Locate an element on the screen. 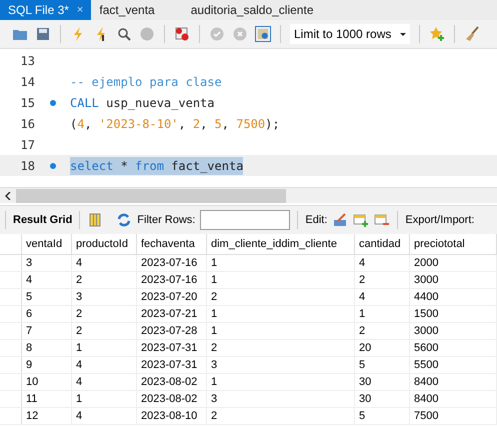 This screenshot has height=426, width=497. save-icon is located at coordinates (43, 34).